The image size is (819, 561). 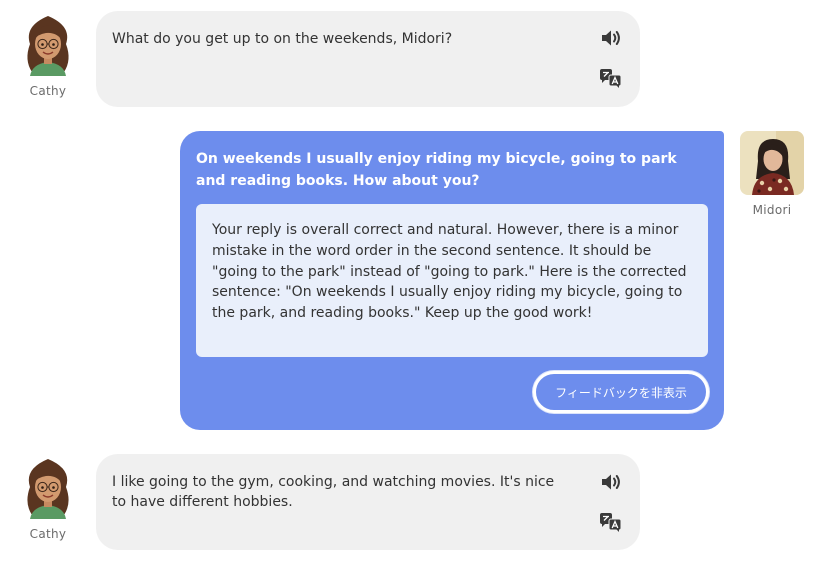 I want to click on speaker-name: Midori, so click(x=772, y=210).